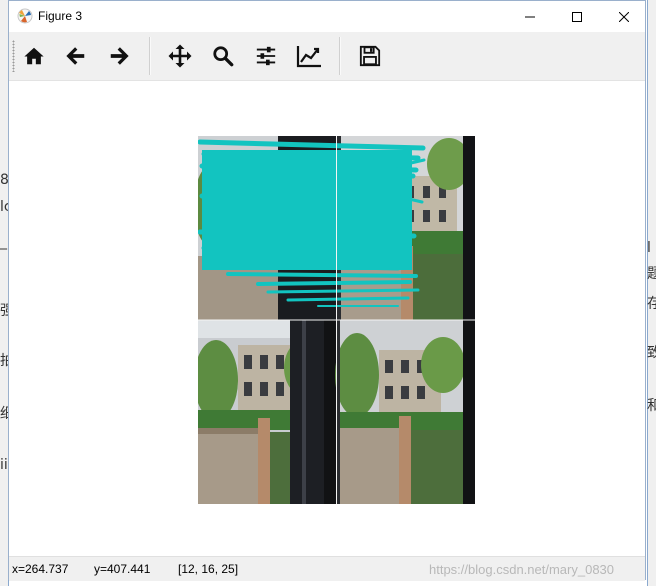  I want to click on navigation-toolbar, so click(327, 56).